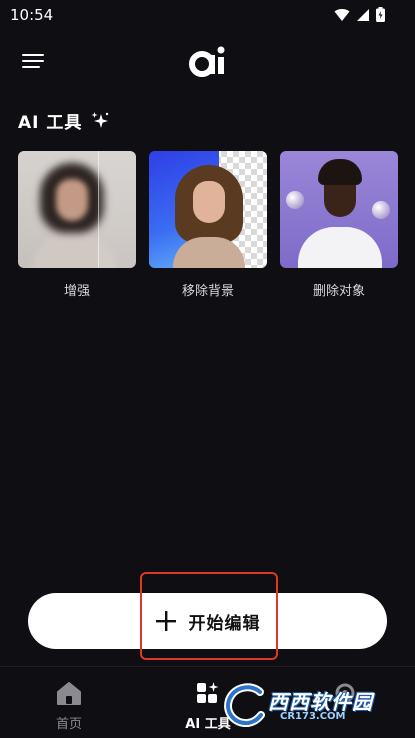 The height and width of the screenshot is (738, 415). I want to click on section-title: AI 工具, so click(64, 120).